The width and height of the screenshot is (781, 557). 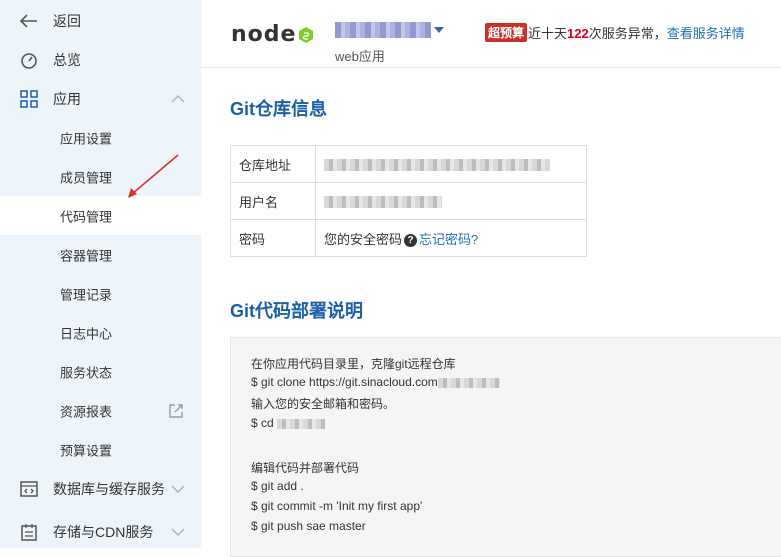 What do you see at coordinates (100, 98) in the screenshot?
I see `sidebar-item-app: 应用` at bounding box center [100, 98].